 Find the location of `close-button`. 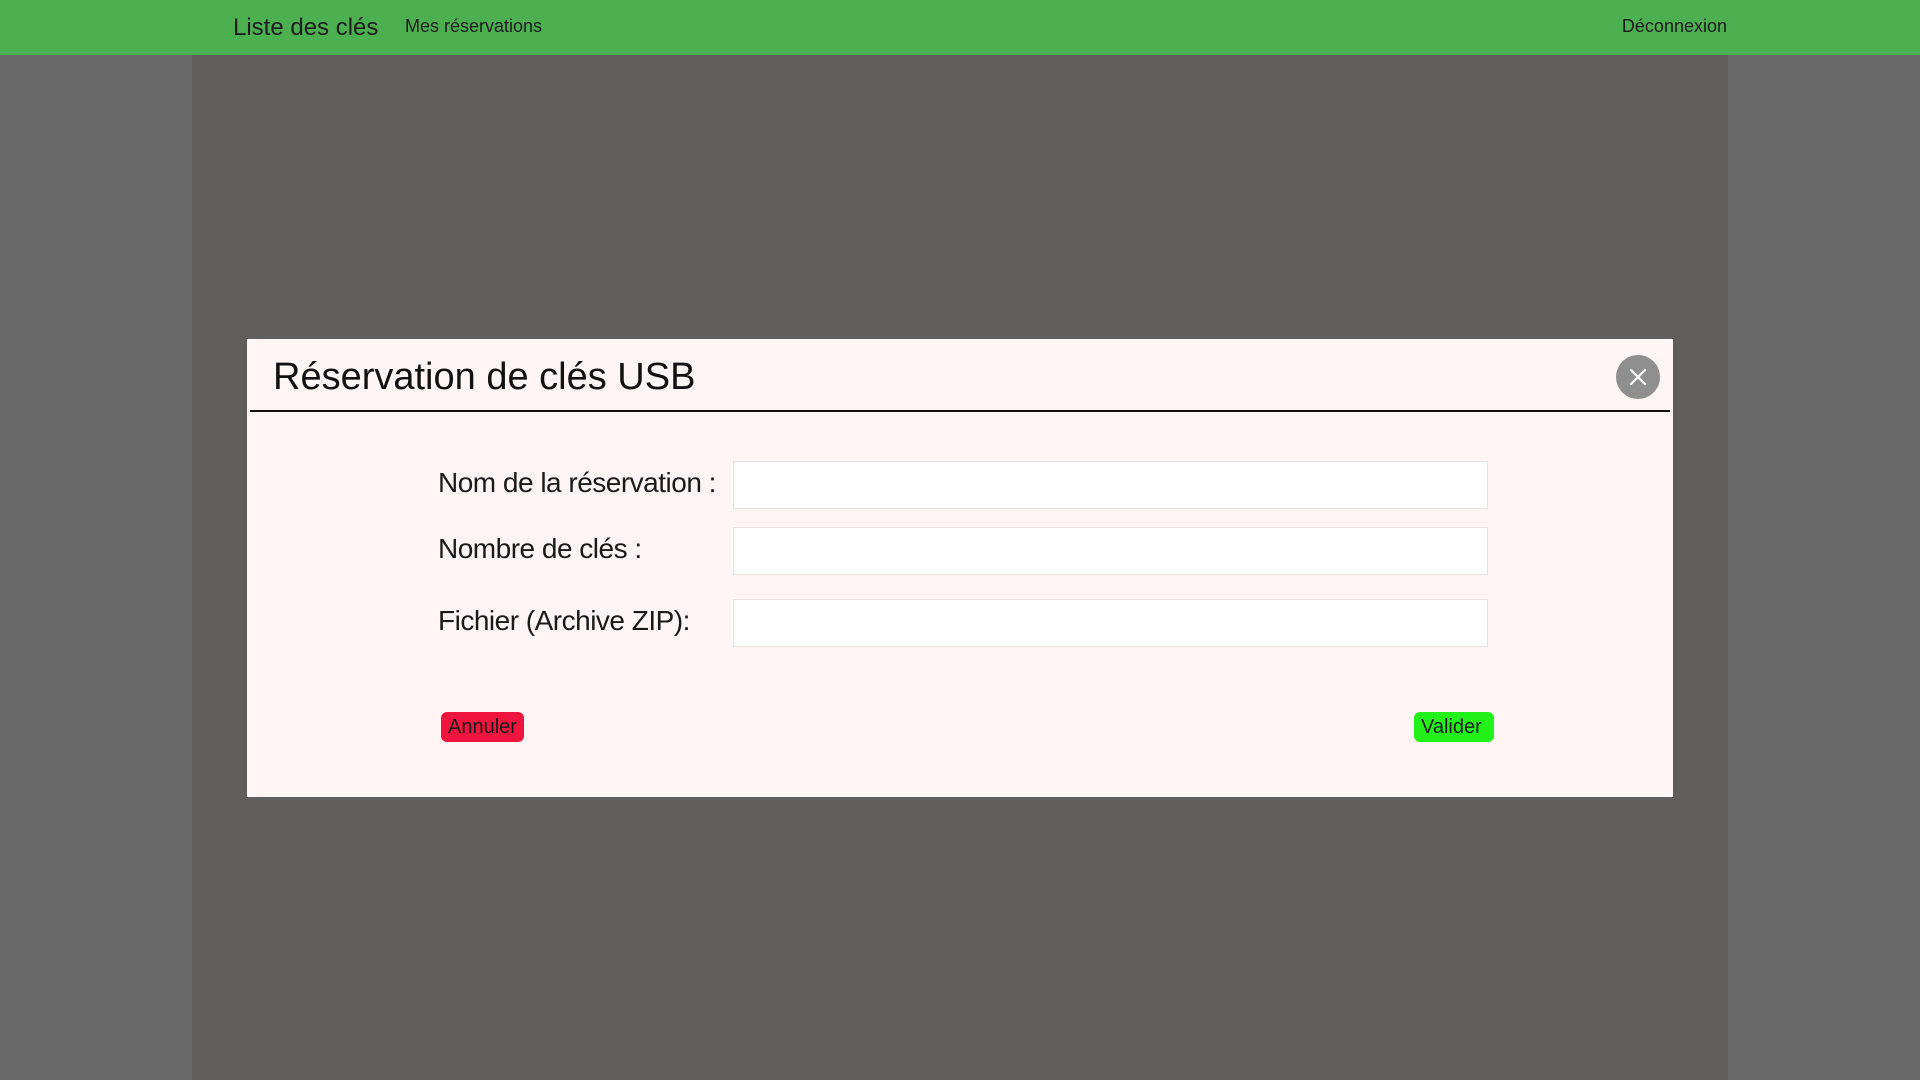

close-button is located at coordinates (1638, 377).